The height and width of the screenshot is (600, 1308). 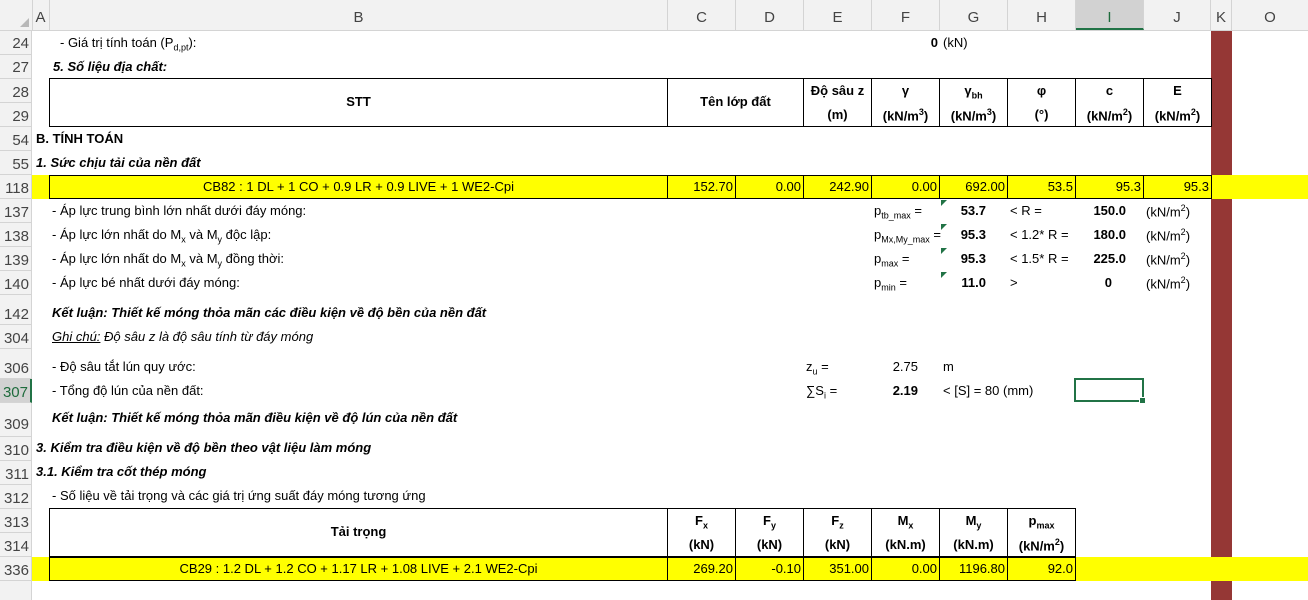 What do you see at coordinates (121, 471) in the screenshot?
I see `rebar-check-title: 3.1. Kiểm tra cốt thép móng` at bounding box center [121, 471].